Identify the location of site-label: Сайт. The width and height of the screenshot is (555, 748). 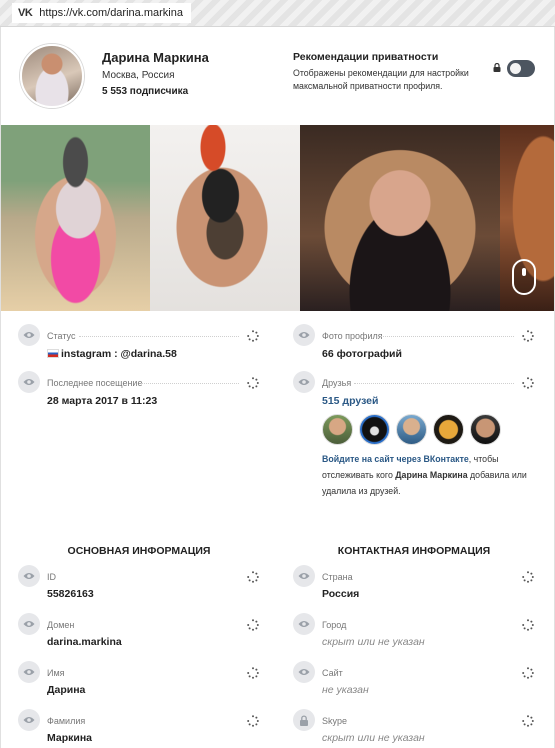
(332, 673).